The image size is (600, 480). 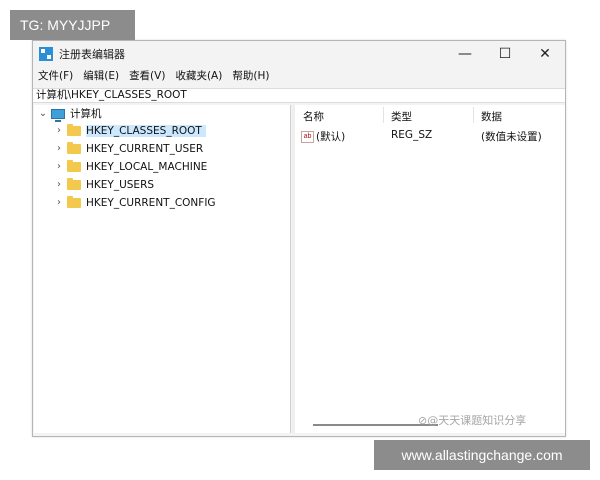 I want to click on tree-item-hkey-users: › HKEY_USERS, so click(x=104, y=184).